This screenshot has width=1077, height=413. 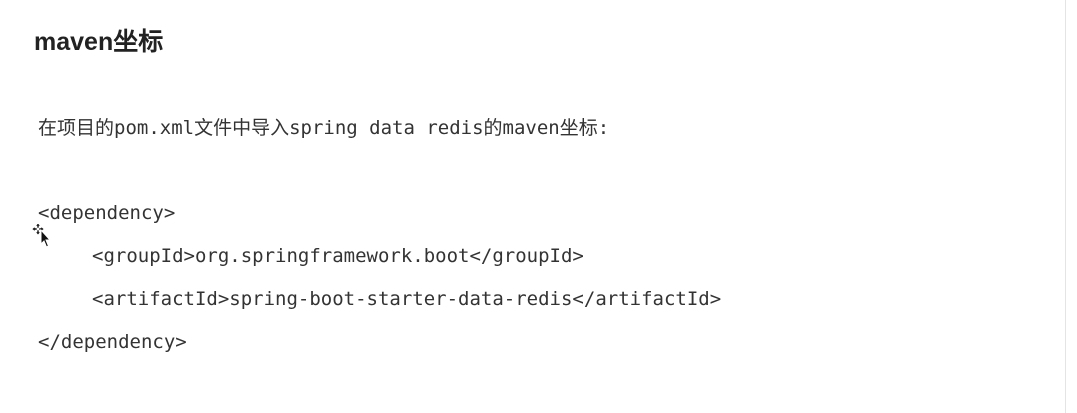 I want to click on page-right-border, so click(x=1065, y=206).